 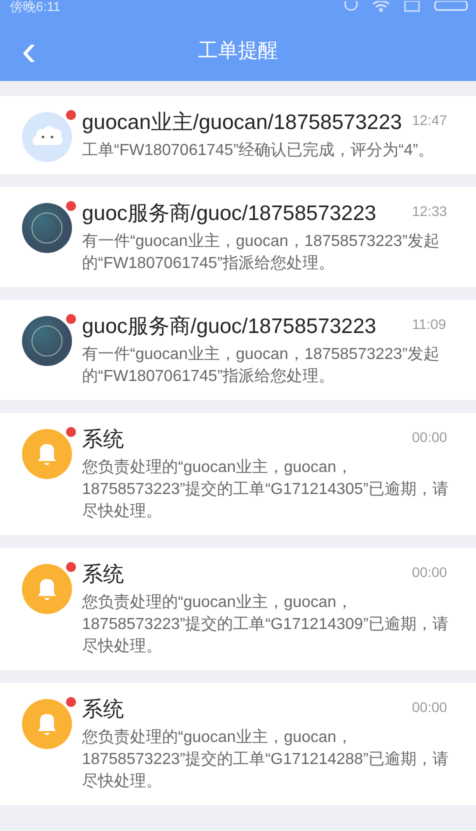 What do you see at coordinates (35, 7) in the screenshot?
I see `status-time: 傍晚6:11` at bounding box center [35, 7].